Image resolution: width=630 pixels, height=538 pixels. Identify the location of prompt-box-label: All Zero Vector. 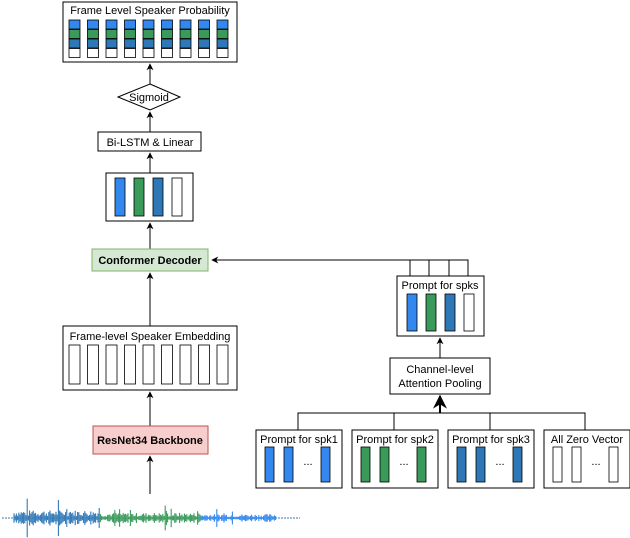
(587, 440).